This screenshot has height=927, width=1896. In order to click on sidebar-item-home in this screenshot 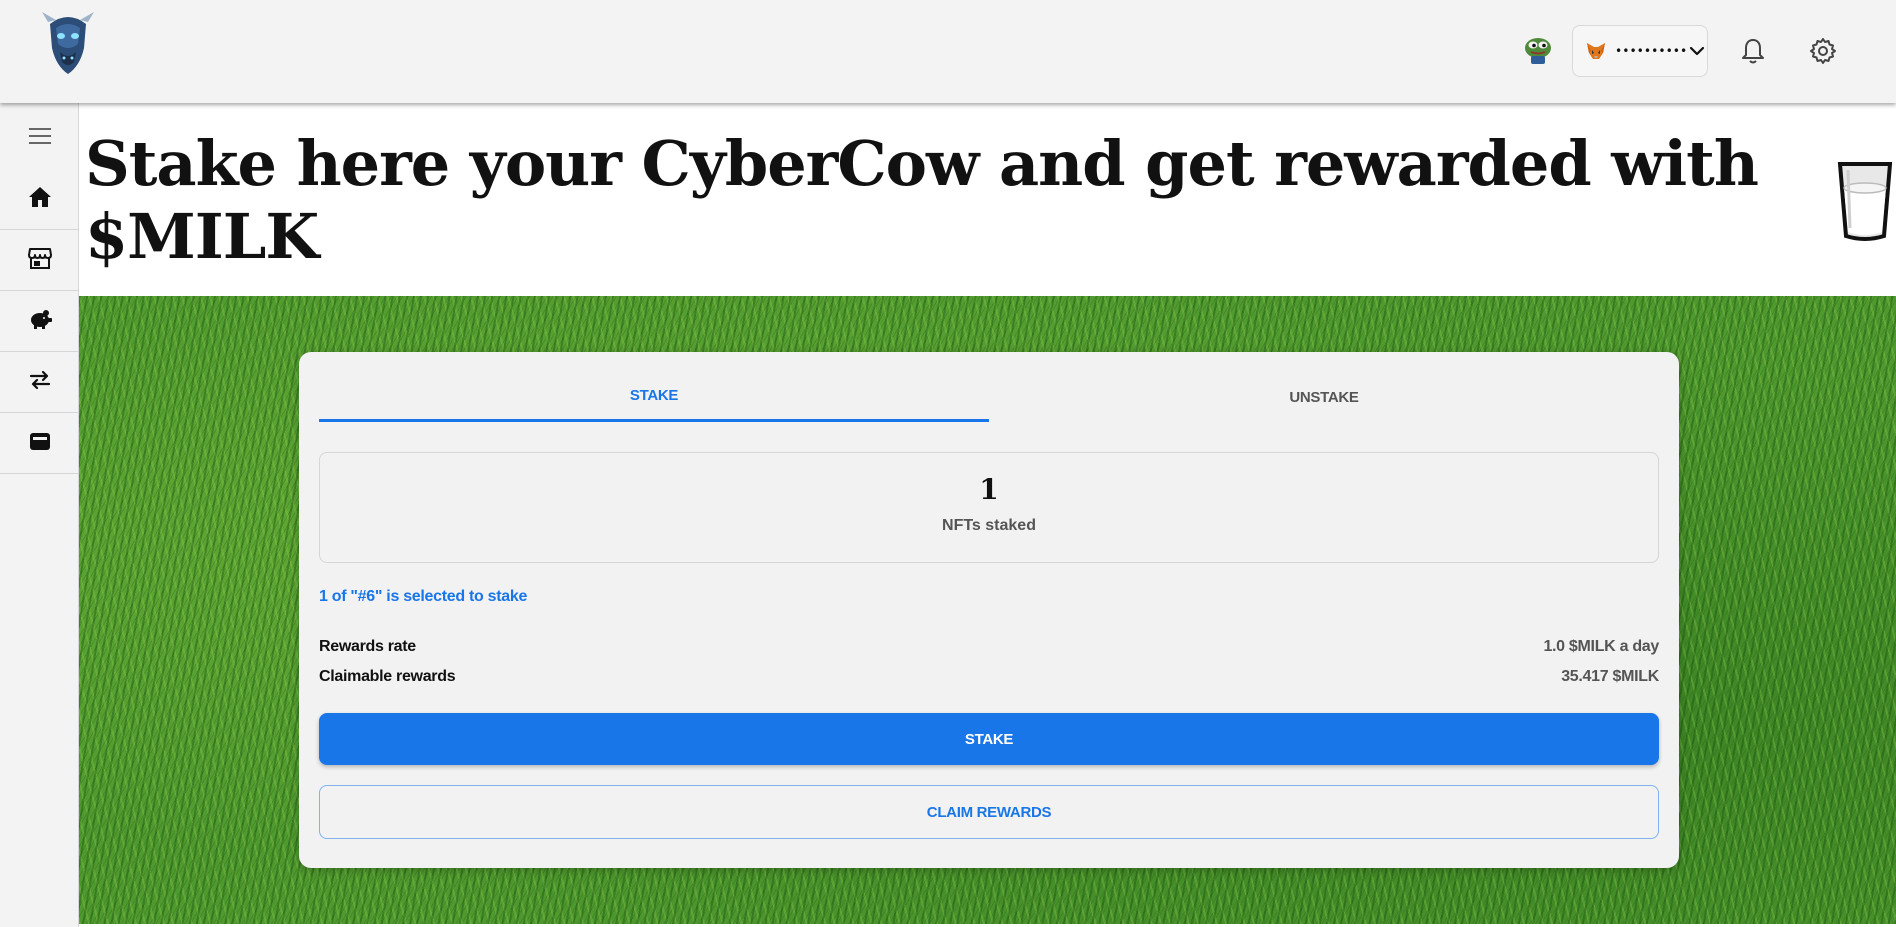, I will do `click(39, 199)`.